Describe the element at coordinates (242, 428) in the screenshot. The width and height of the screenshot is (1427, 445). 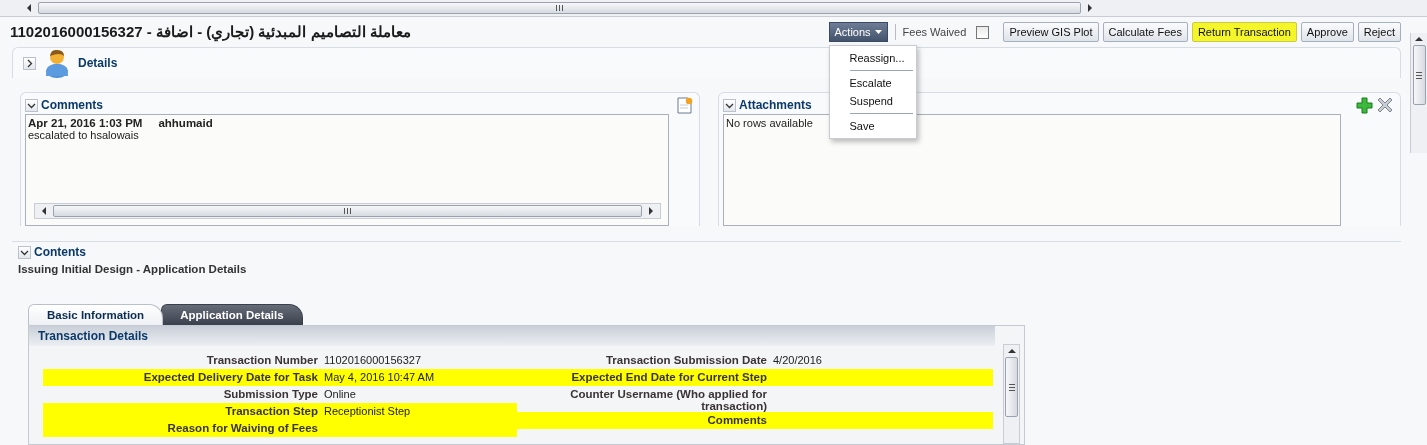
I see `field-label: Reason for Waiving of Fees` at that location.